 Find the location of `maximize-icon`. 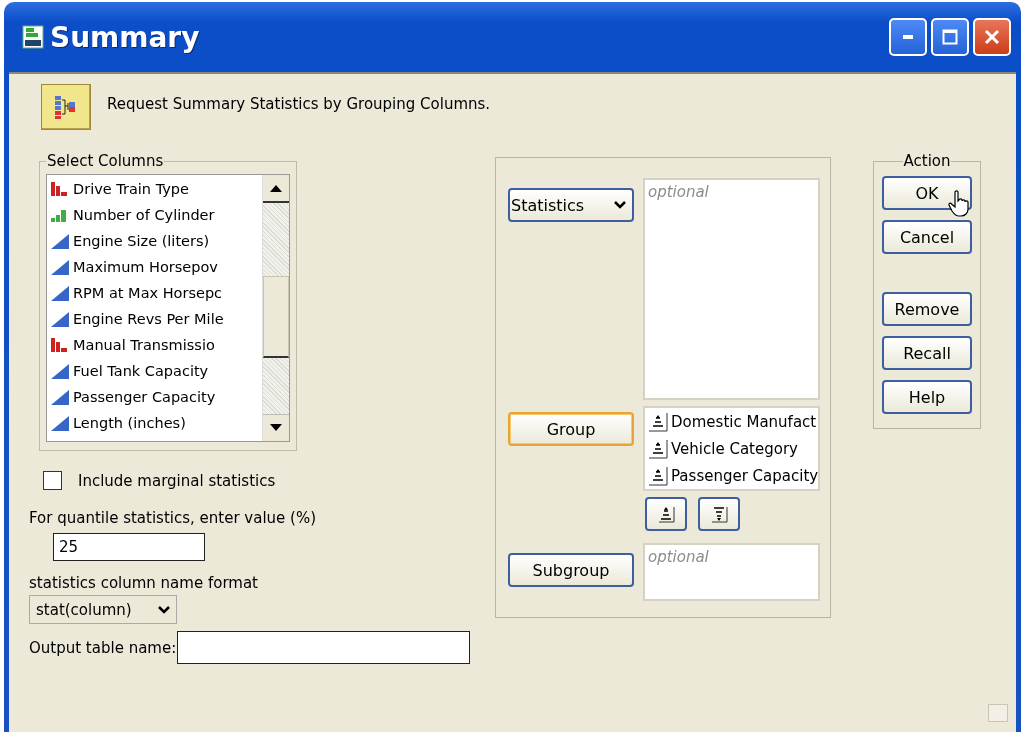

maximize-icon is located at coordinates (950, 37).